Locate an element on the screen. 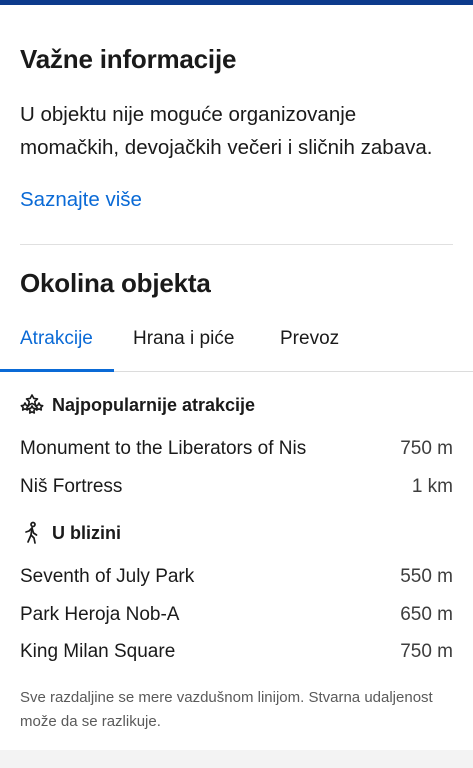  place-name: King Milan Square is located at coordinates (98, 651).